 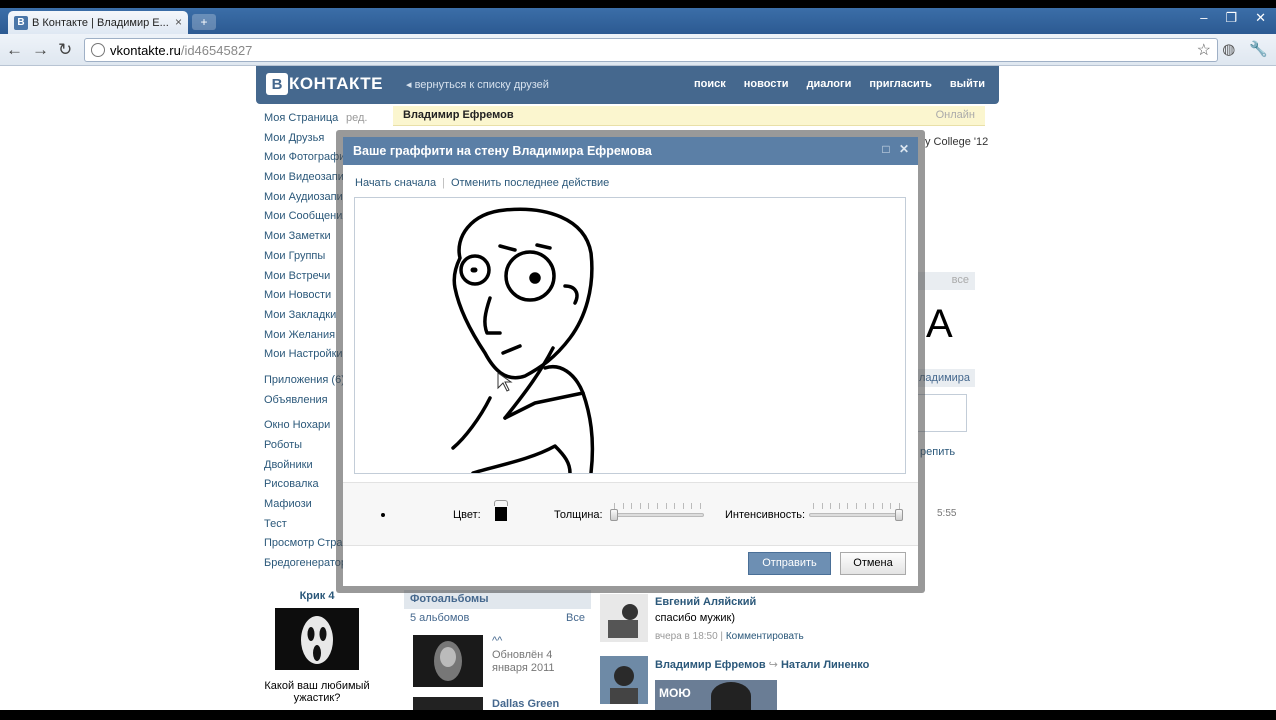 I want to click on minimize-icon: –, so click(x=1203, y=18).